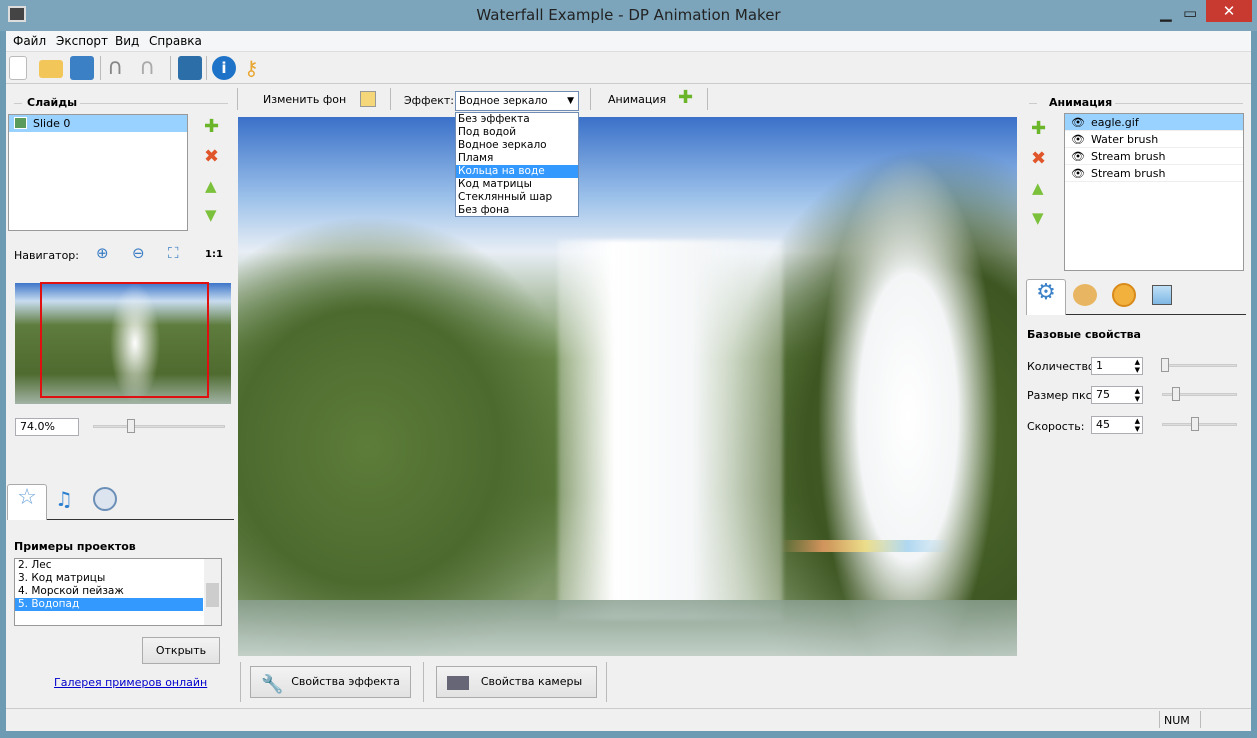 This screenshot has height=738, width=1257. What do you see at coordinates (1046, 292) in the screenshot?
I see `gears-icon: ⚙` at bounding box center [1046, 292].